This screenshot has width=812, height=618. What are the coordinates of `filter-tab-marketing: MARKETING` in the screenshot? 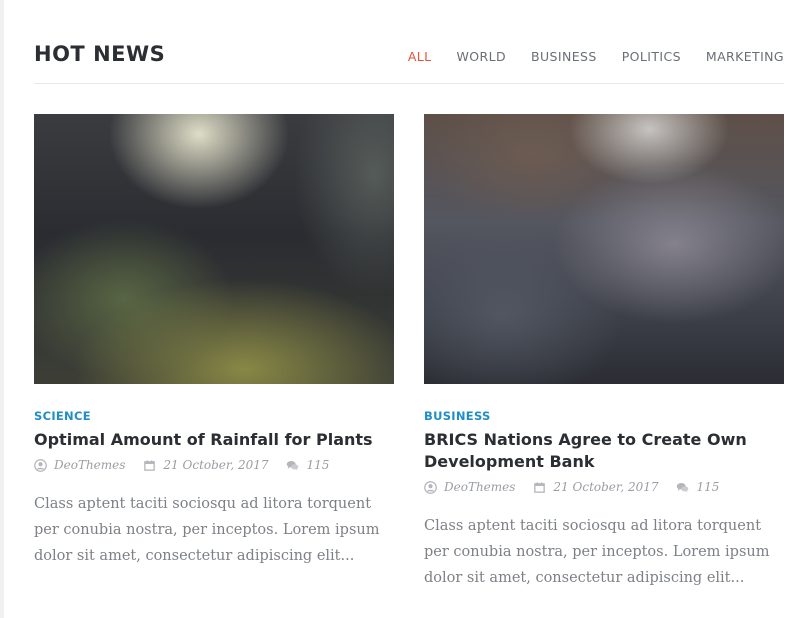 It's located at (745, 56).